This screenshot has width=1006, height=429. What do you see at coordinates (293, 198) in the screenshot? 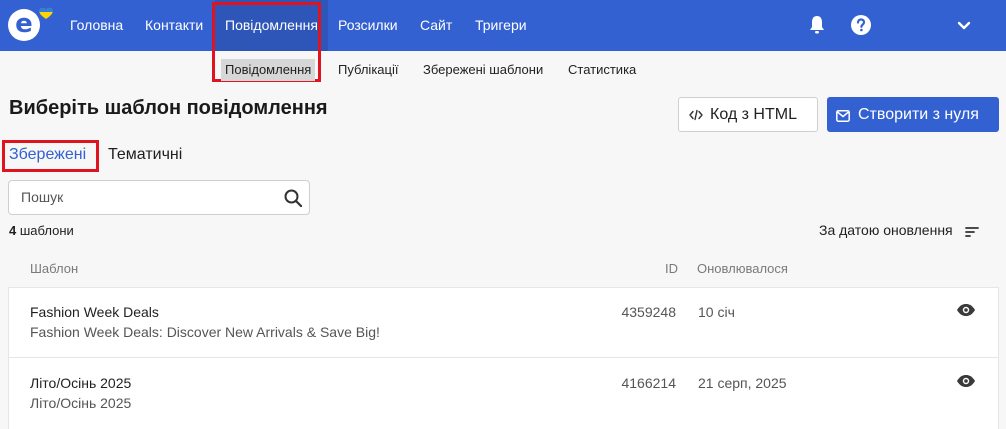
I see `search-icon` at bounding box center [293, 198].